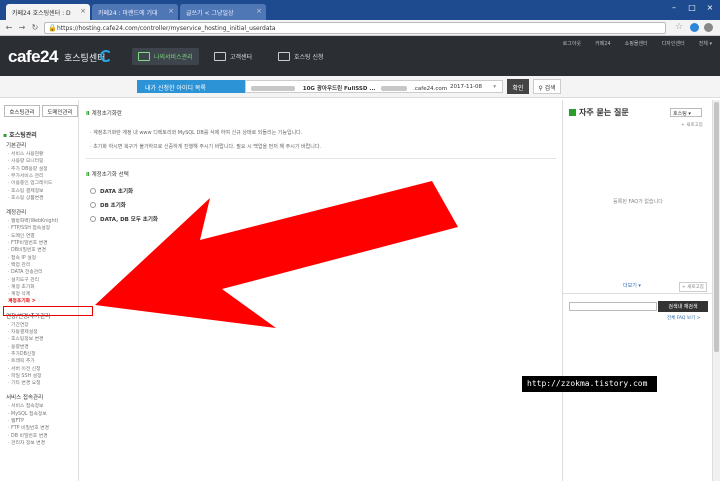 The width and height of the screenshot is (720, 481). What do you see at coordinates (210, 13) in the screenshot?
I see `tab-label: 글쓰기 < 그냥일상` at bounding box center [210, 13].